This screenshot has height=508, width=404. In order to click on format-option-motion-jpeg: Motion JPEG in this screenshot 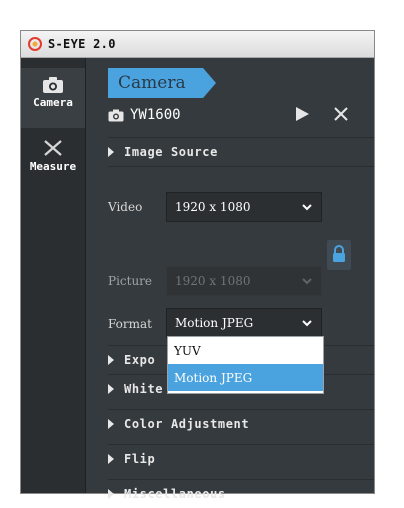, I will do `click(245, 377)`.